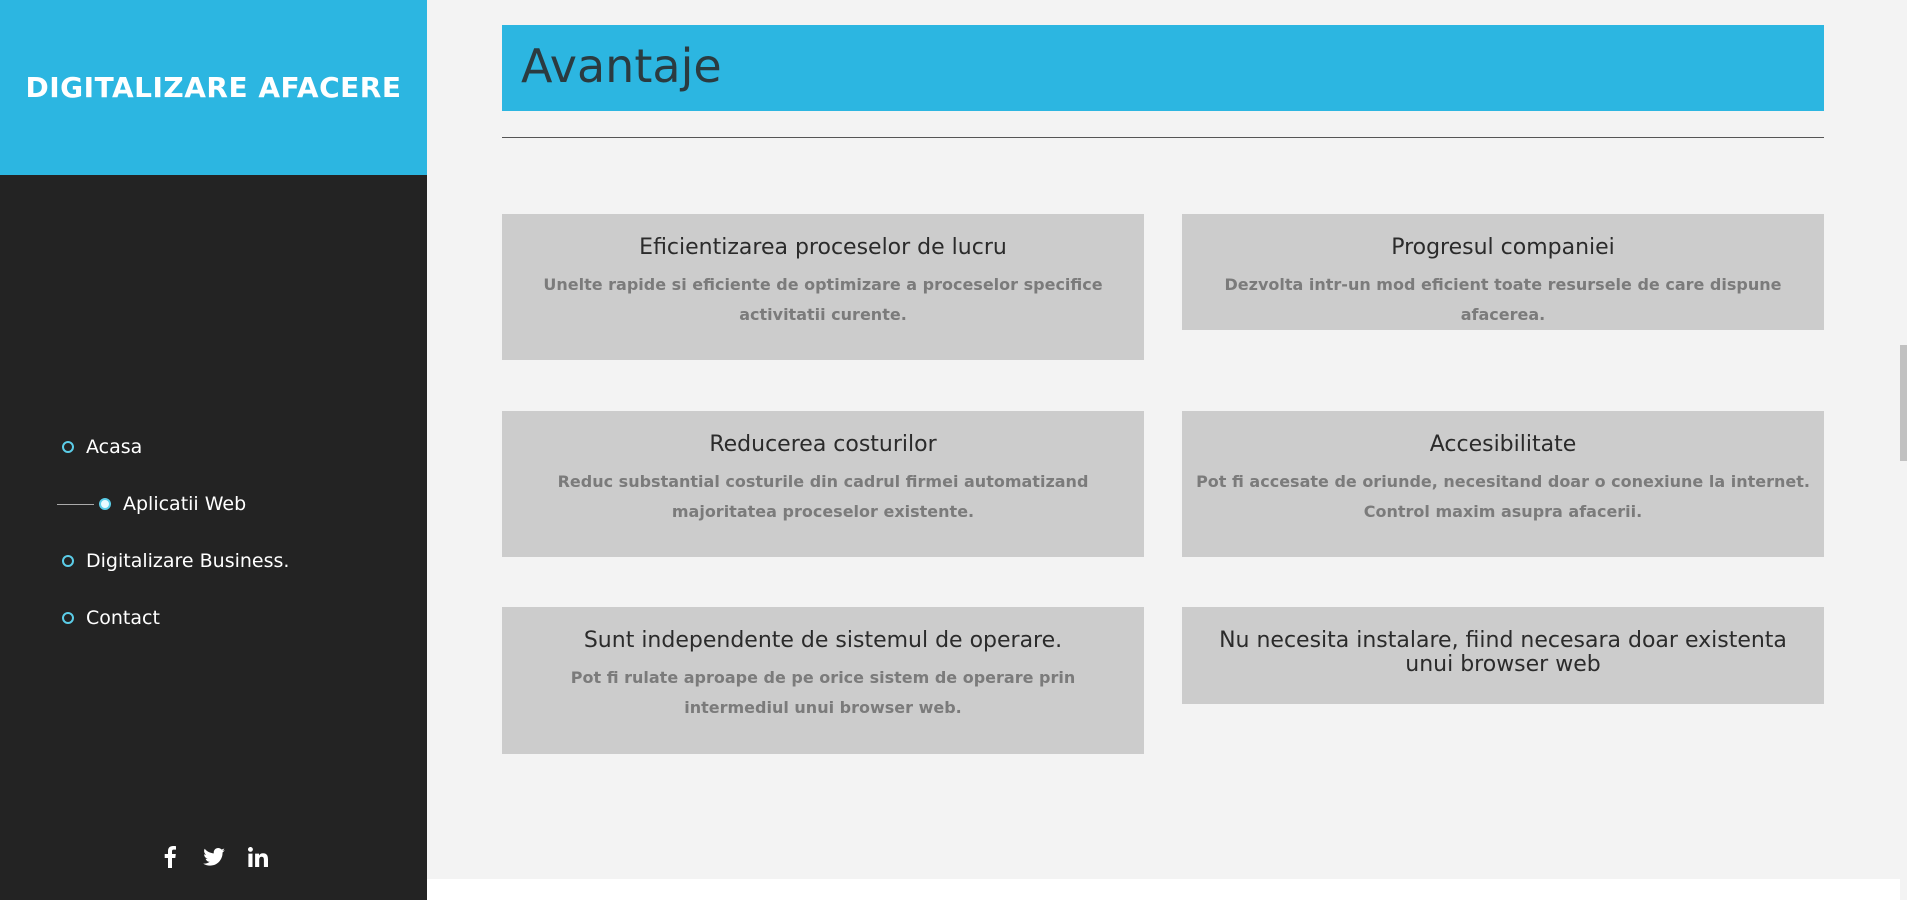 Image resolution: width=1907 pixels, height=900 pixels. What do you see at coordinates (258, 857) in the screenshot?
I see `linkedin-icon` at bounding box center [258, 857].